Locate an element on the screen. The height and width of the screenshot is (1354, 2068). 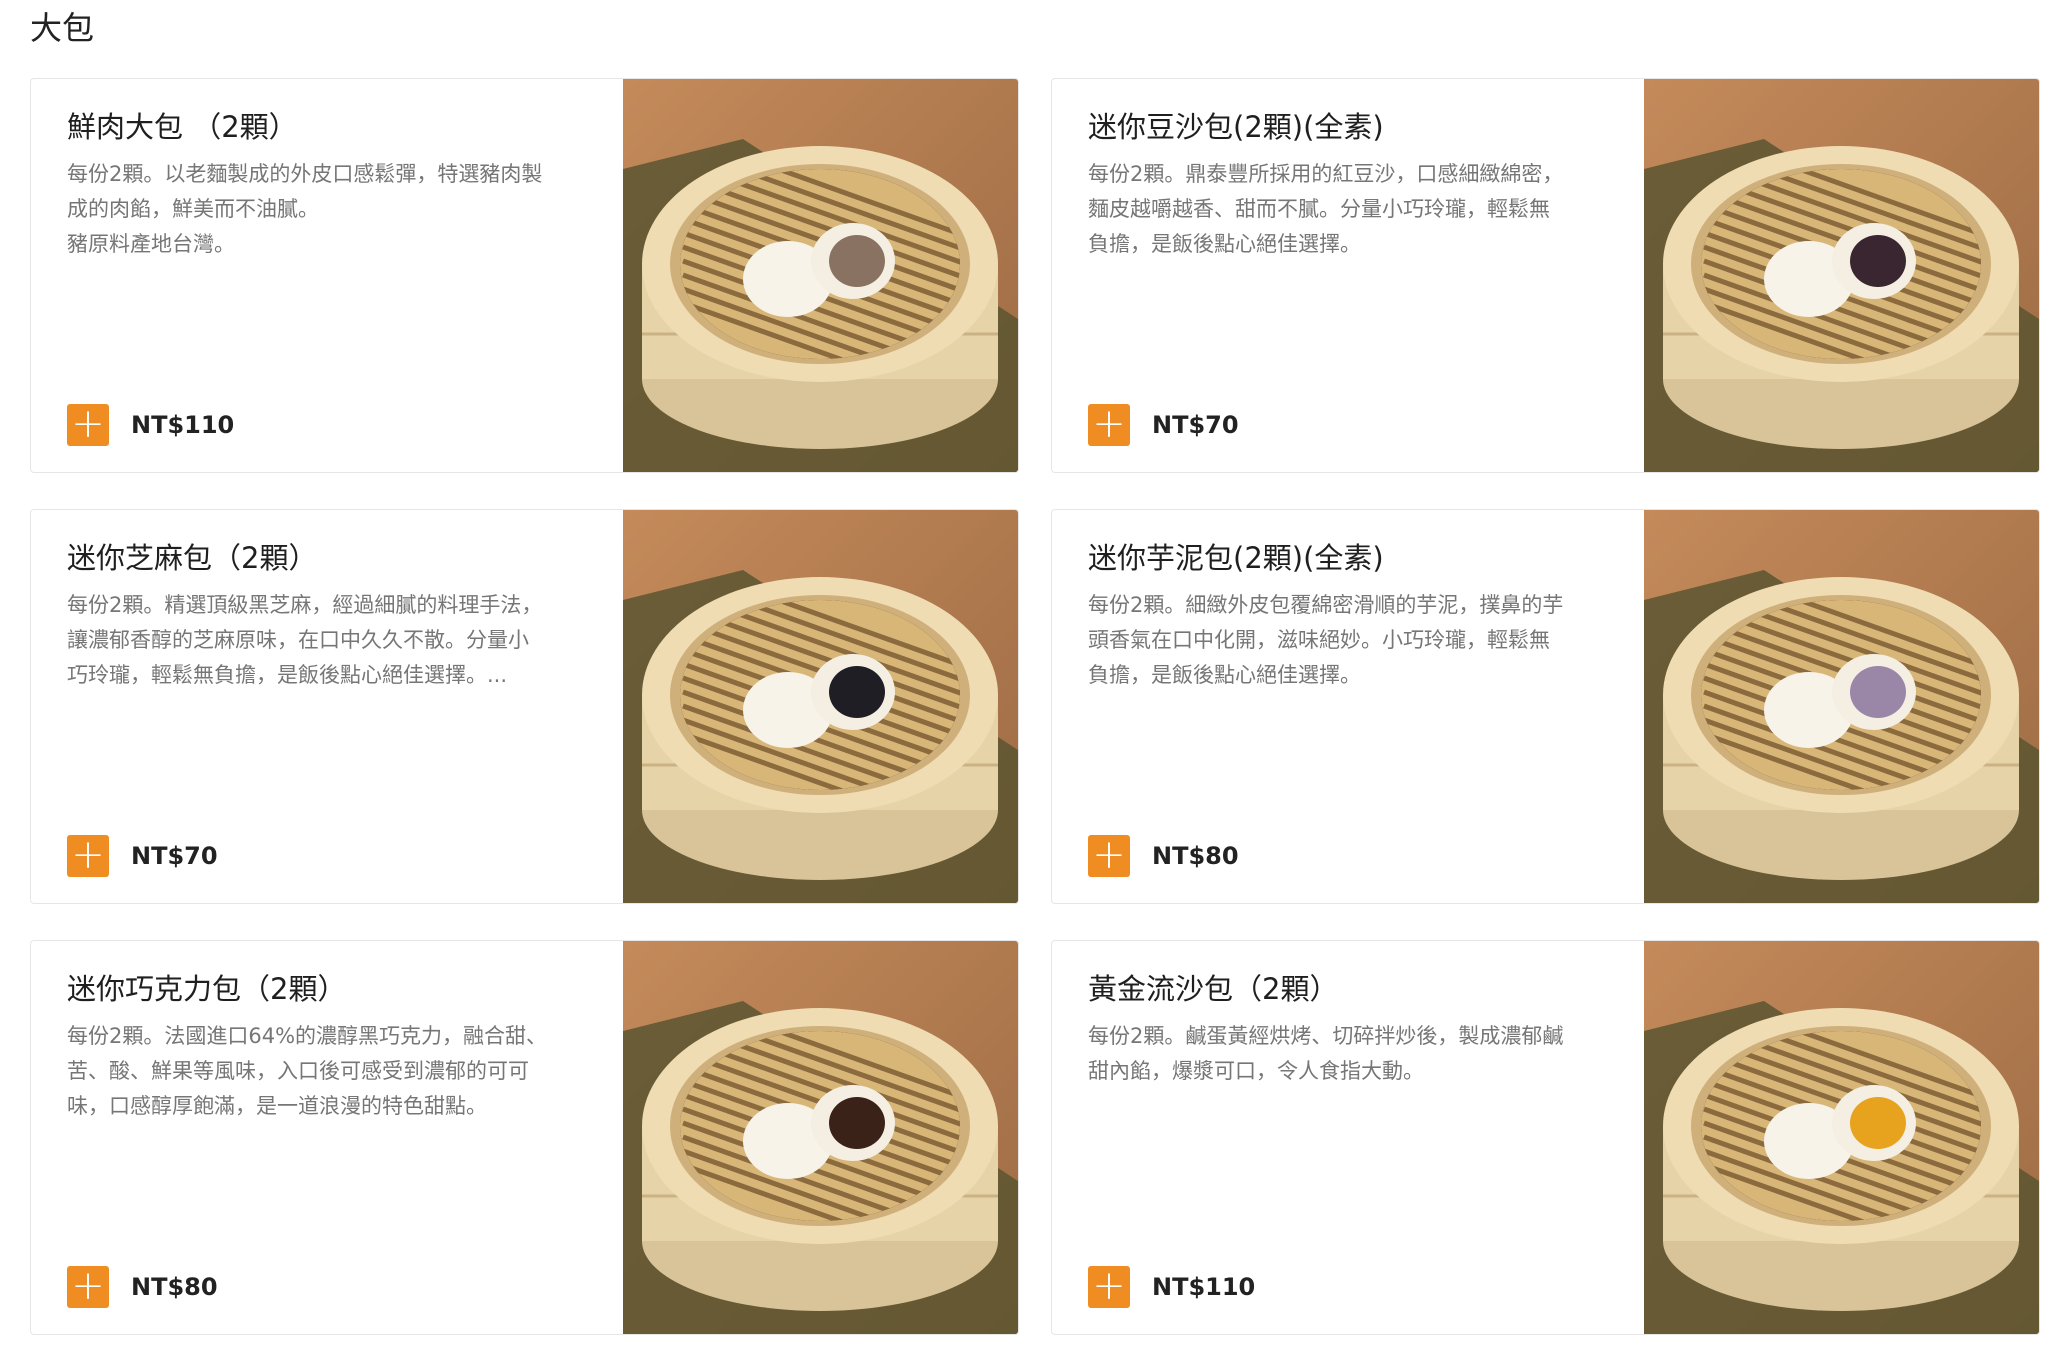
product-name: 鮮肉大包 （2顆） is located at coordinates (337, 127).